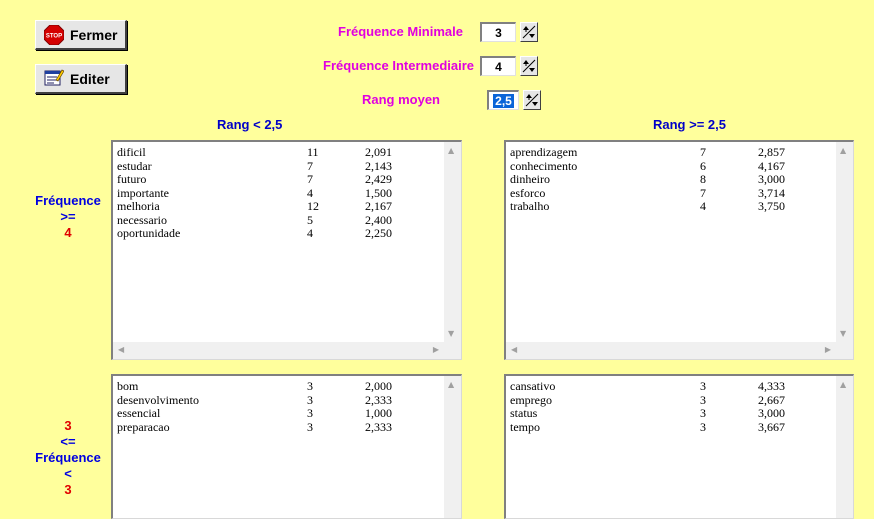  I want to click on list-item-rank: 4,333, so click(771, 386).